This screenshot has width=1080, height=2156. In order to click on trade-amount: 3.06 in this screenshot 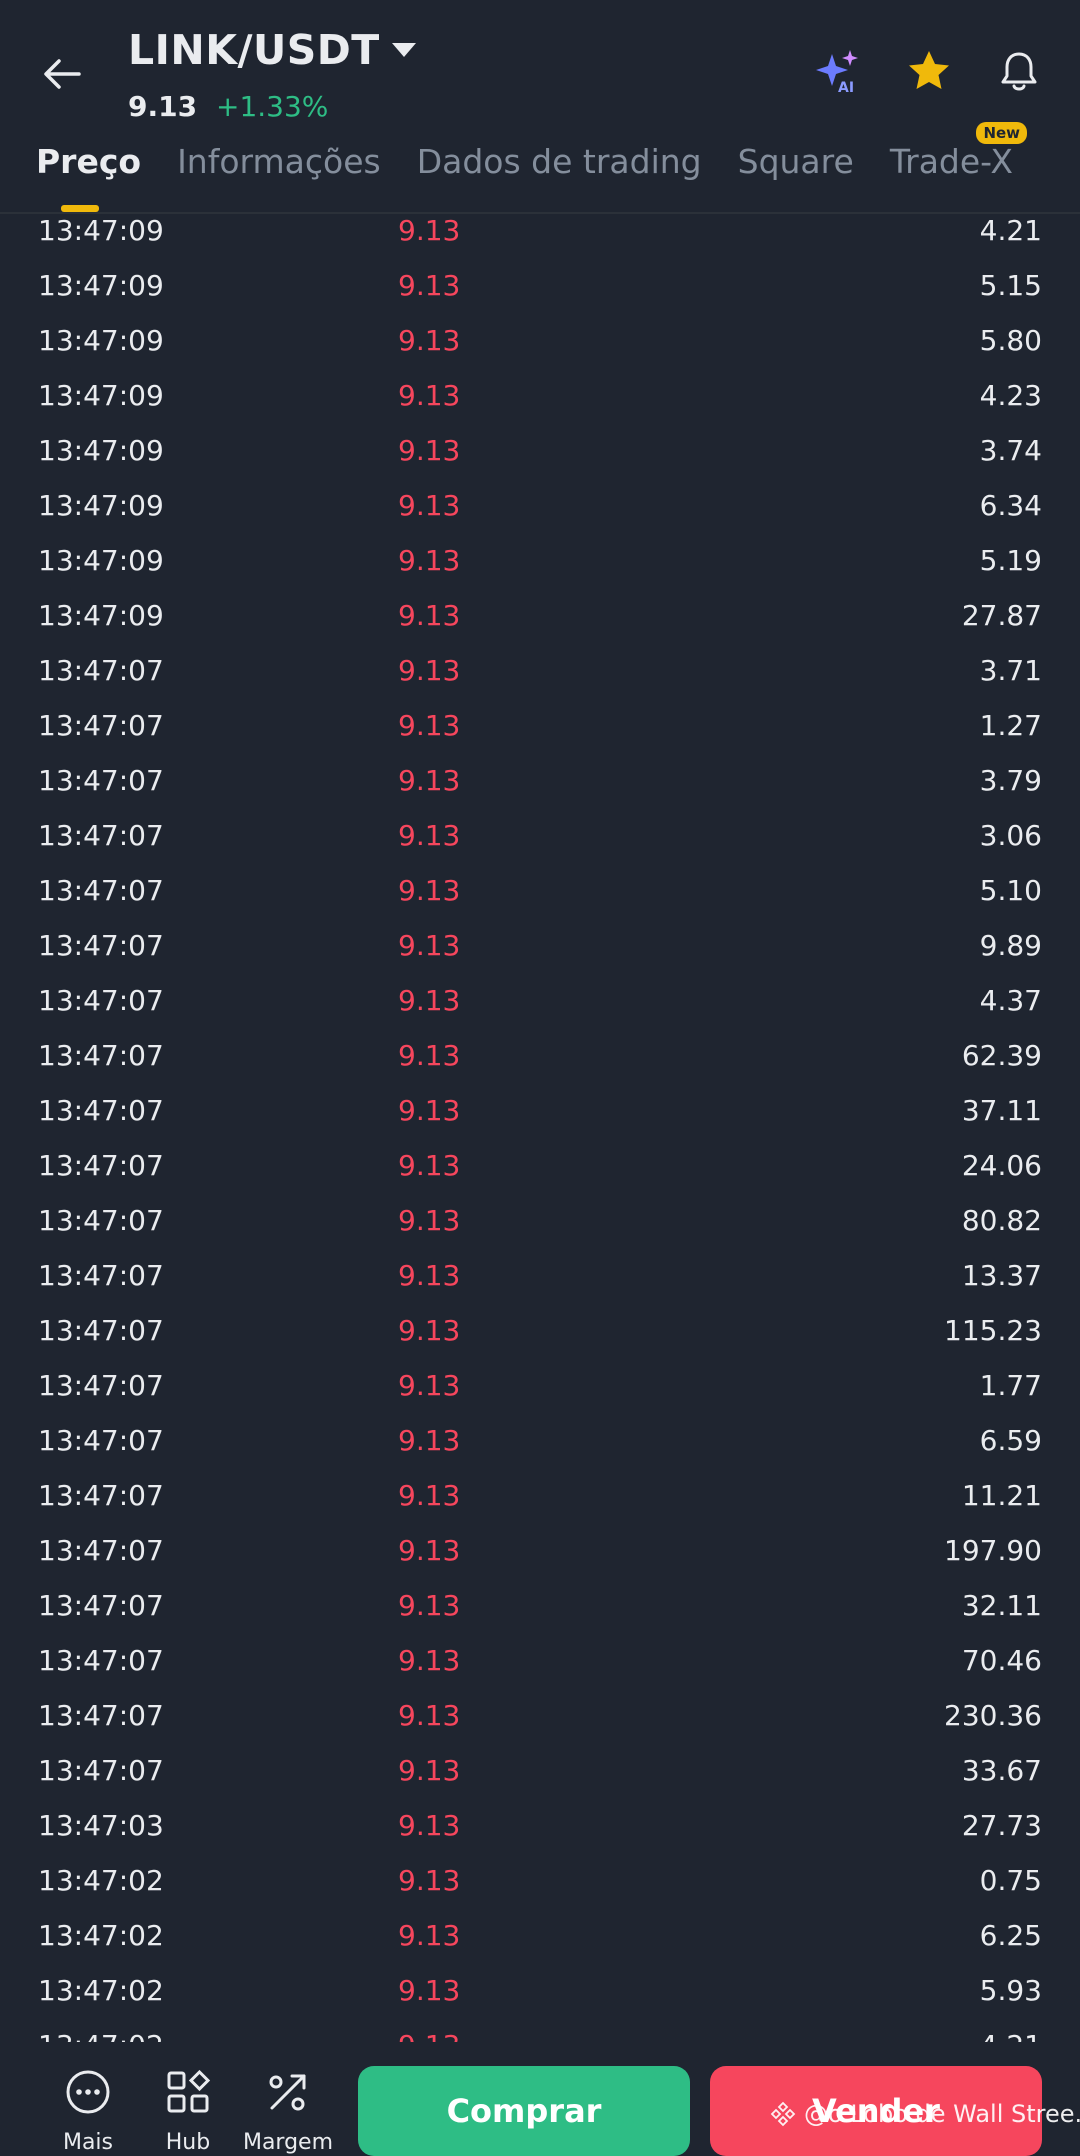, I will do `click(1010, 835)`.